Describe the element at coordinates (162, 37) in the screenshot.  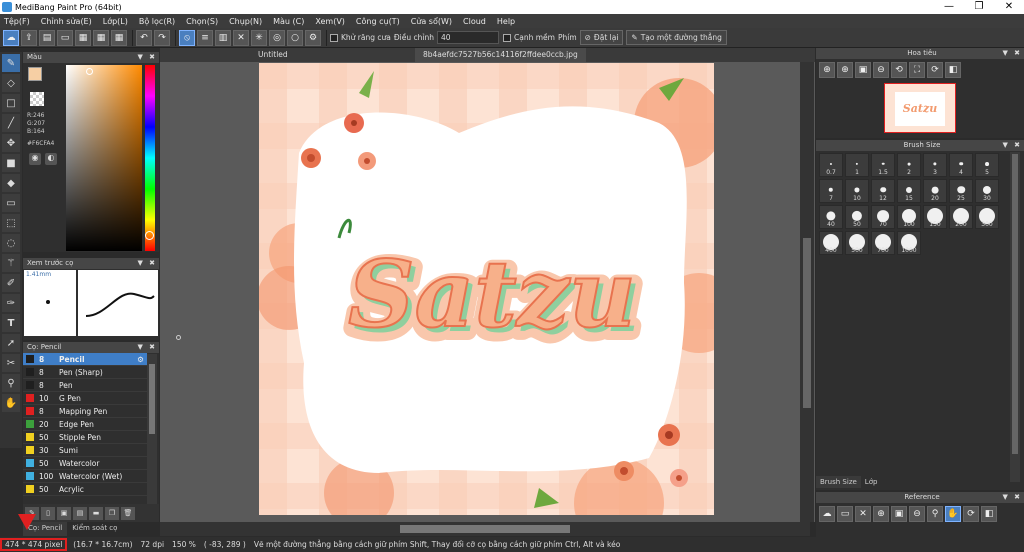
I see `redo-icon: ↷` at that location.